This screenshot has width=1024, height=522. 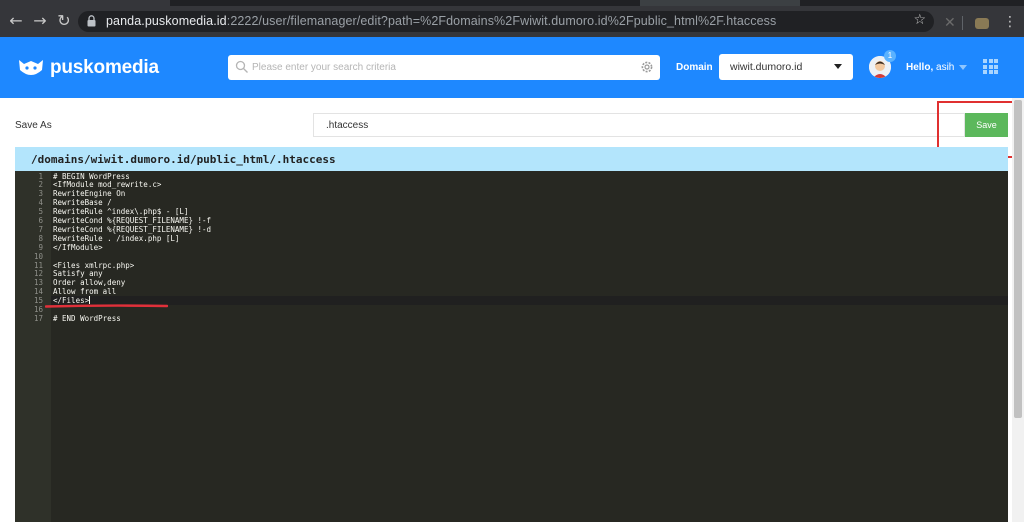 What do you see at coordinates (1010, 22) in the screenshot?
I see `menu-icon: ⋮` at bounding box center [1010, 22].